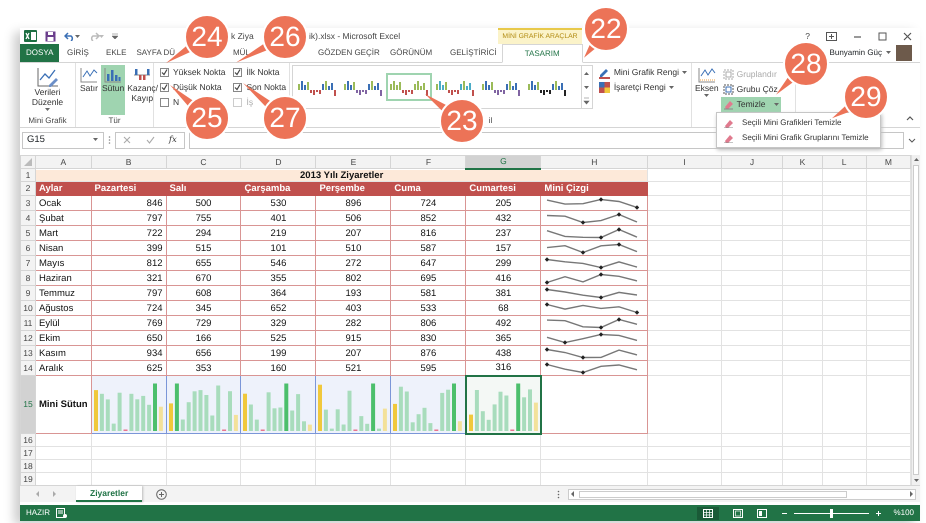  What do you see at coordinates (904, 513) in the screenshot?
I see `zoom-level: %100` at bounding box center [904, 513].